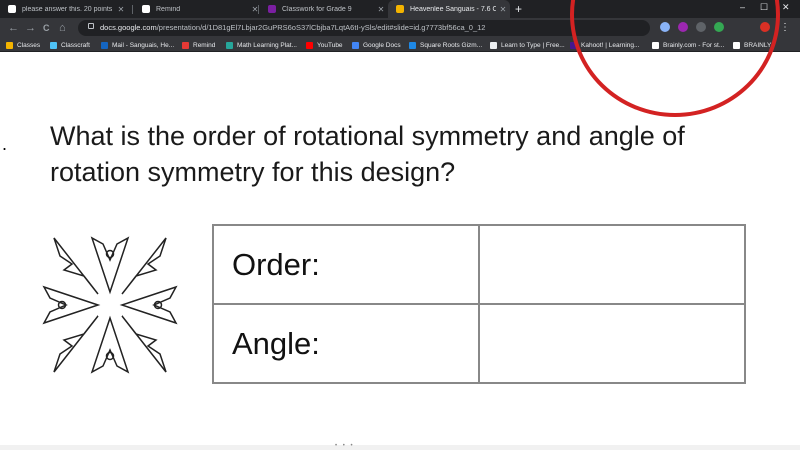 Image resolution: width=800 pixels, height=450 pixels. I want to click on classcraft-icon, so click(53, 45).